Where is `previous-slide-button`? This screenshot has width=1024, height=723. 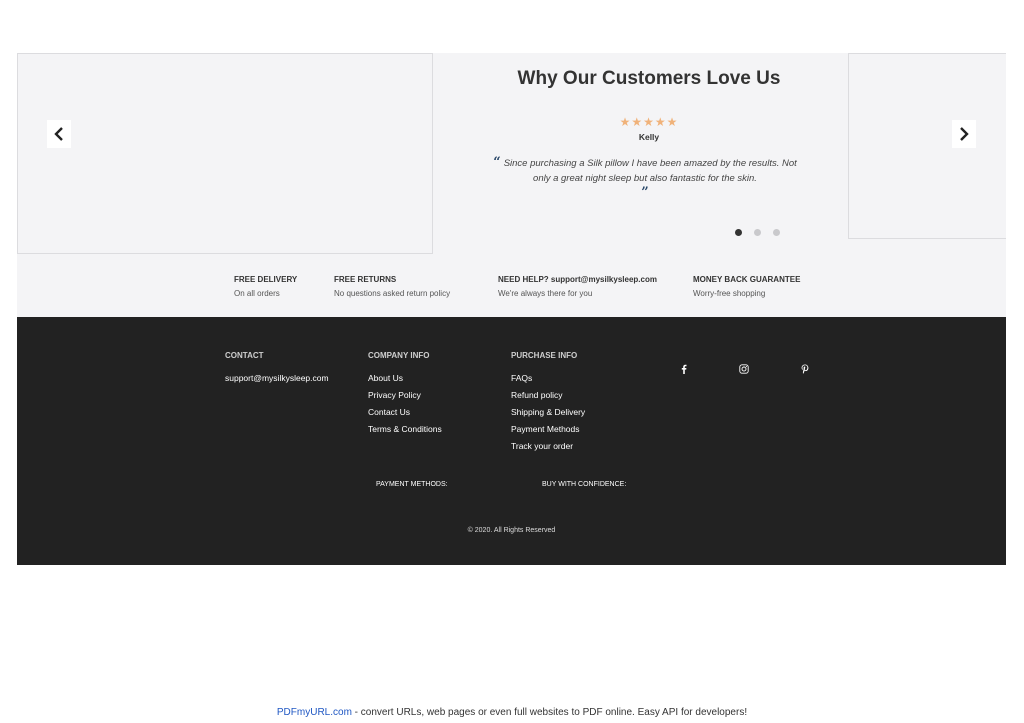 previous-slide-button is located at coordinates (59, 134).